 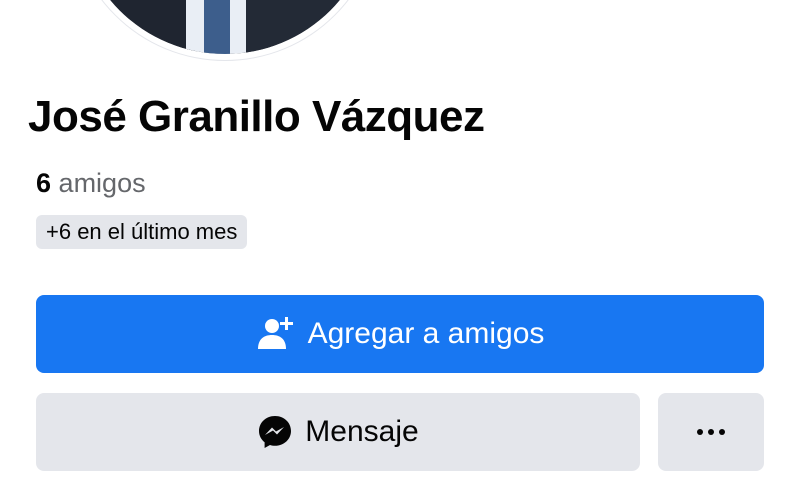 I want to click on profile-name: José Granillo Vázquez, so click(x=256, y=116).